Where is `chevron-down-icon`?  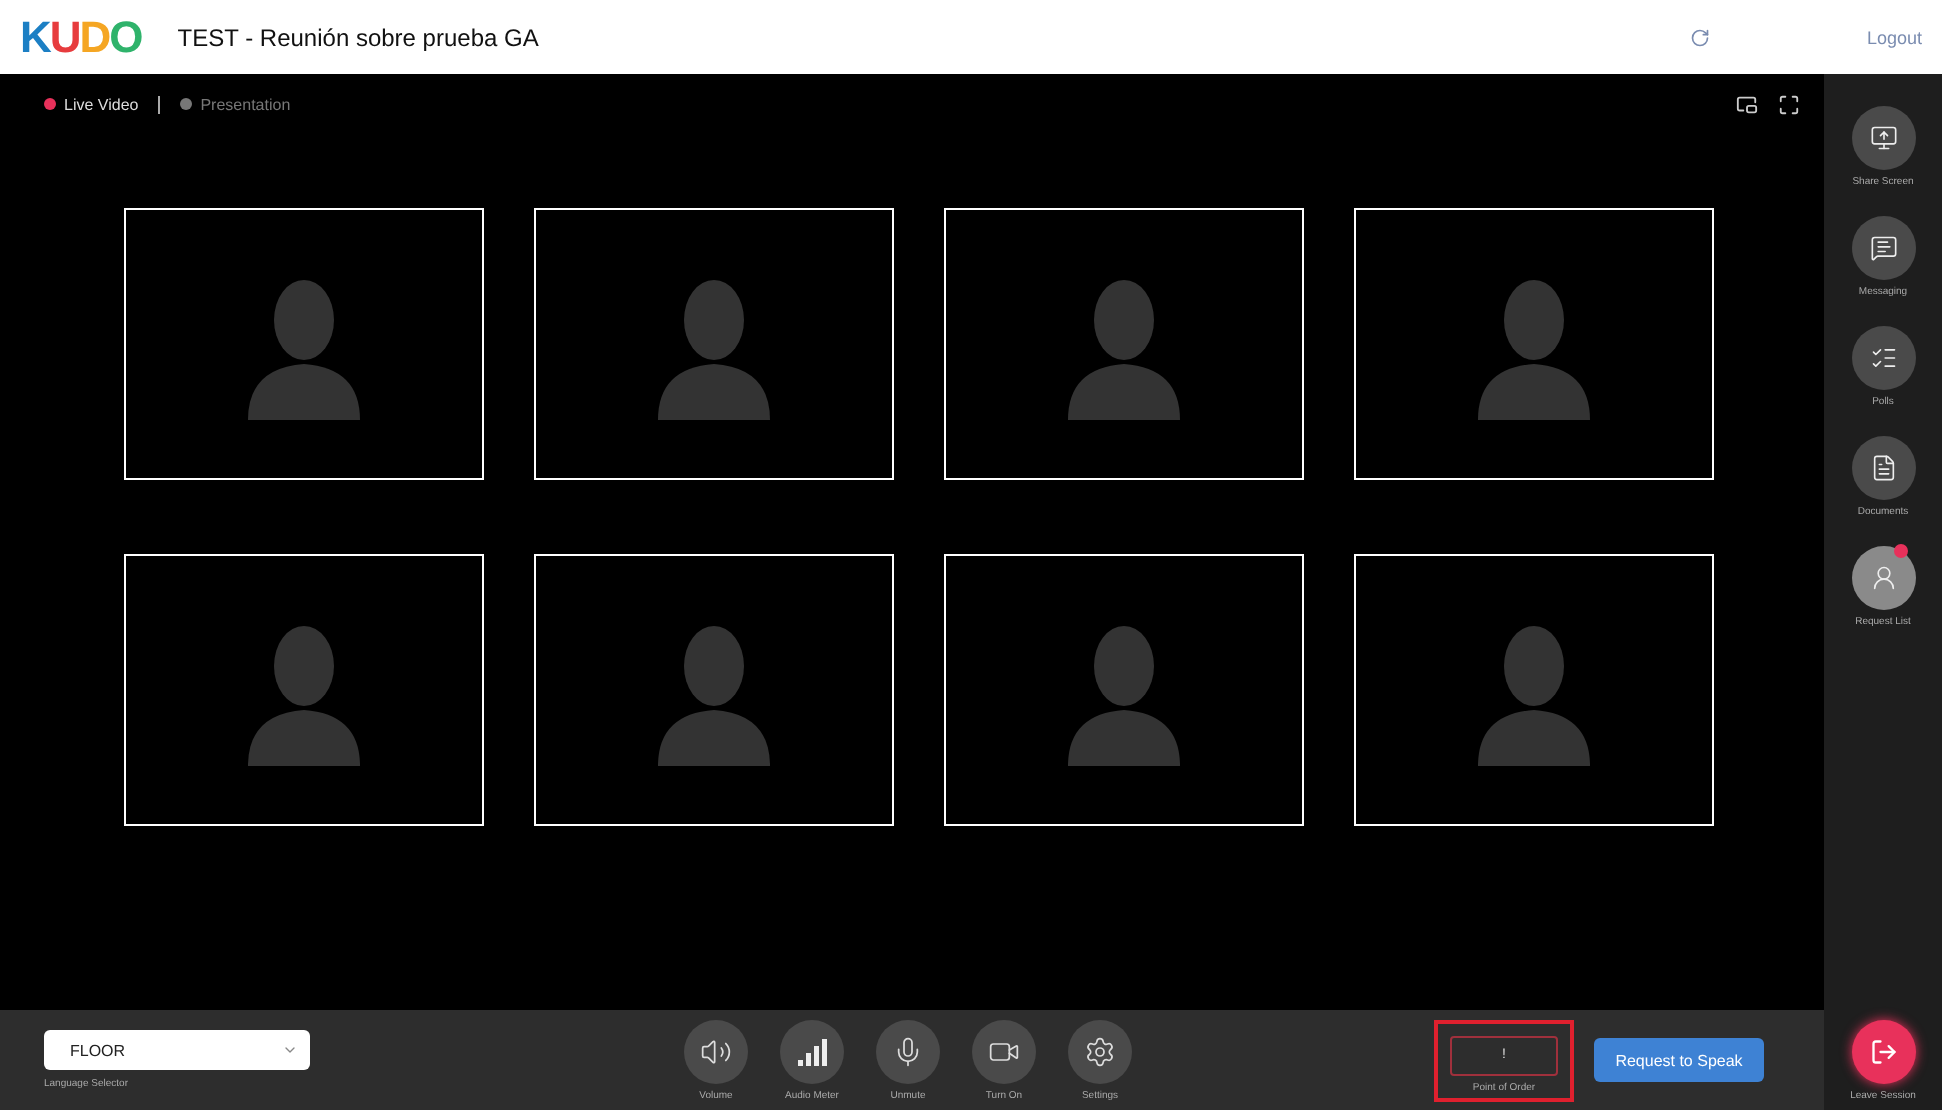
chevron-down-icon is located at coordinates (290, 1050).